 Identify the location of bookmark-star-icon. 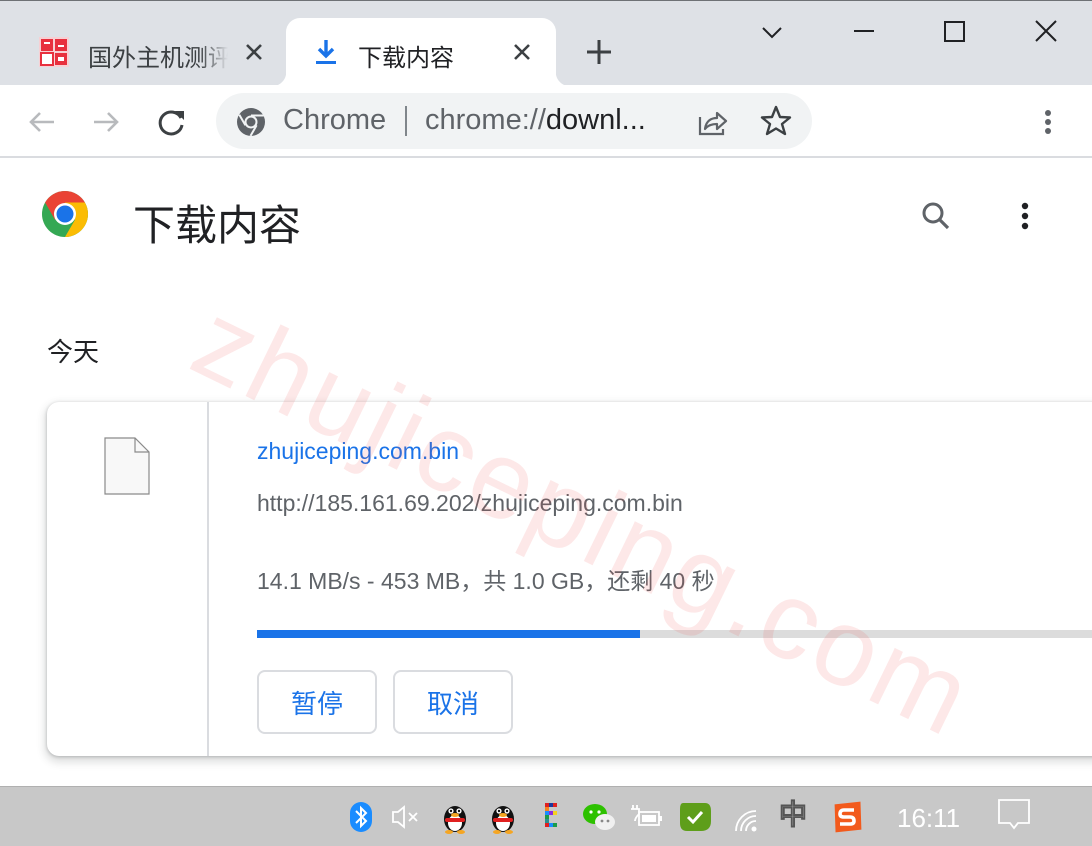
(776, 121).